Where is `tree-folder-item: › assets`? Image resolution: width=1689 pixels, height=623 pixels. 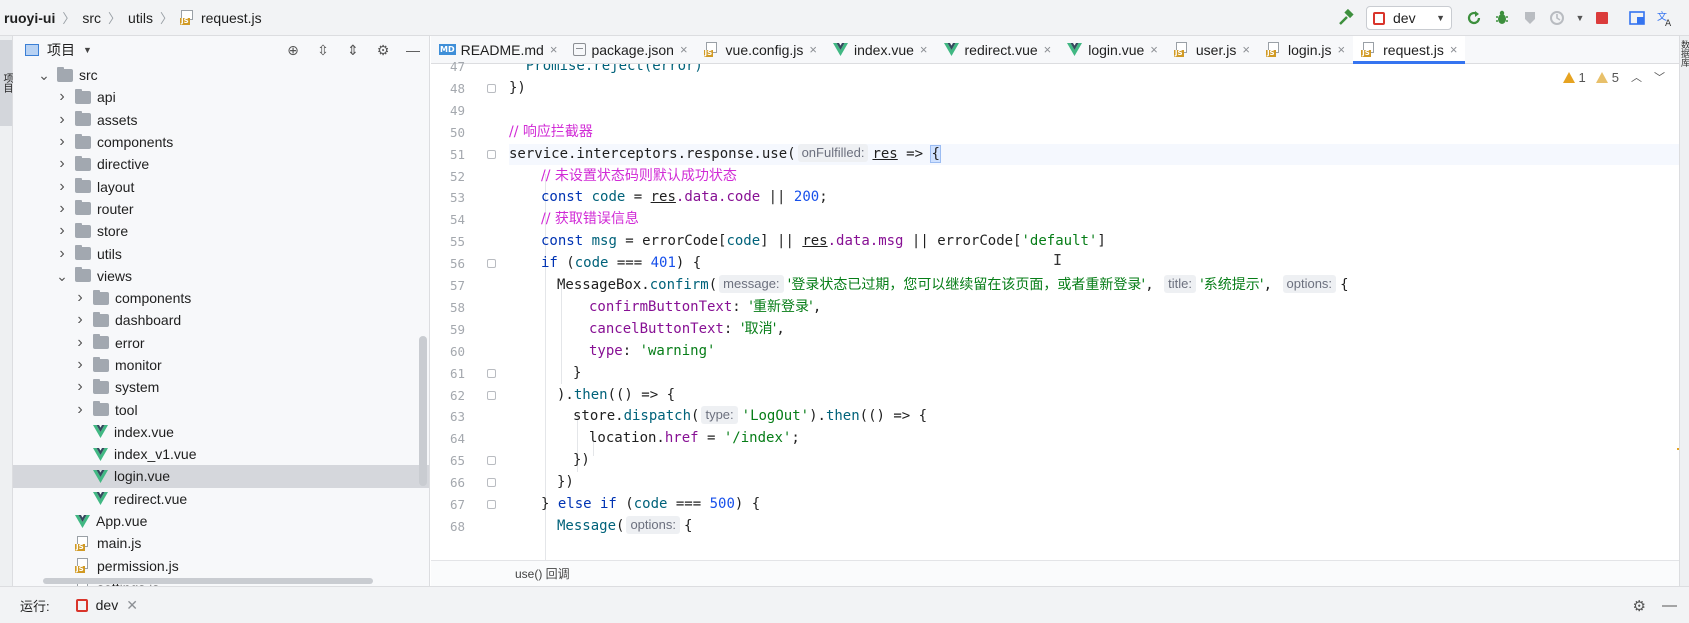
tree-folder-item: › assets is located at coordinates (221, 120).